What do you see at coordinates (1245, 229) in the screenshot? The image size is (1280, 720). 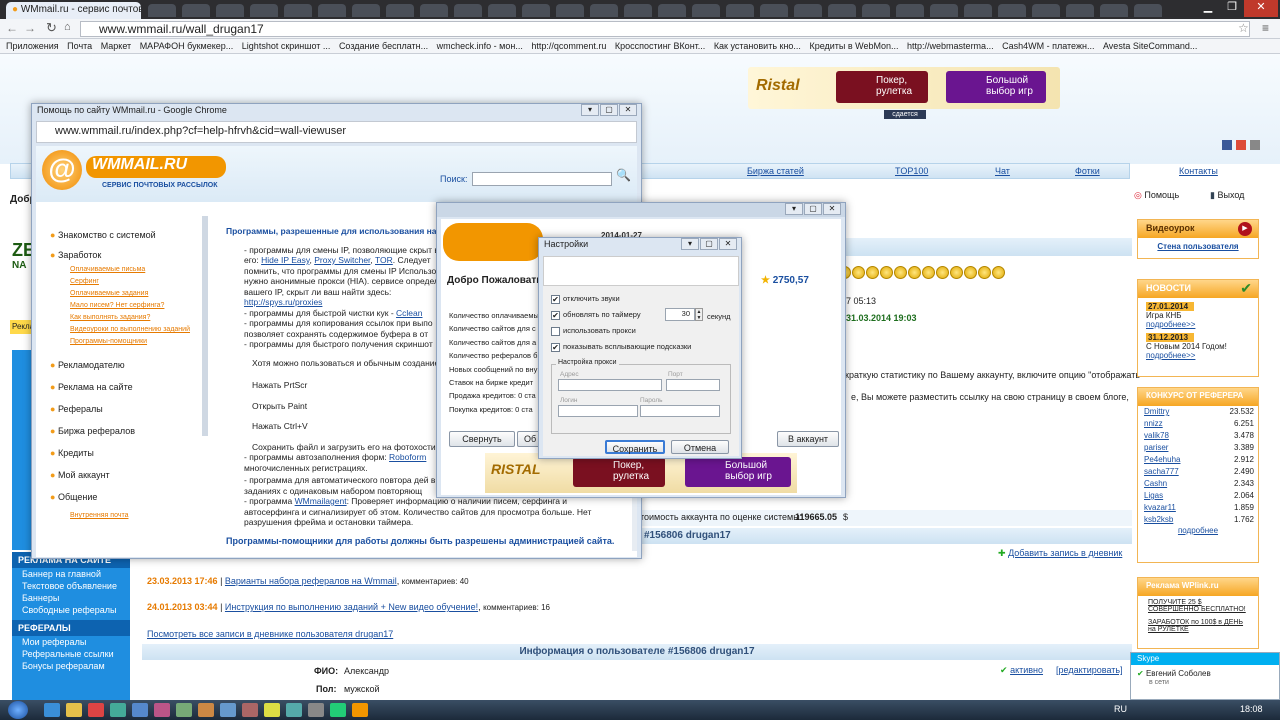 I see `play-icon: ▶` at bounding box center [1245, 229].